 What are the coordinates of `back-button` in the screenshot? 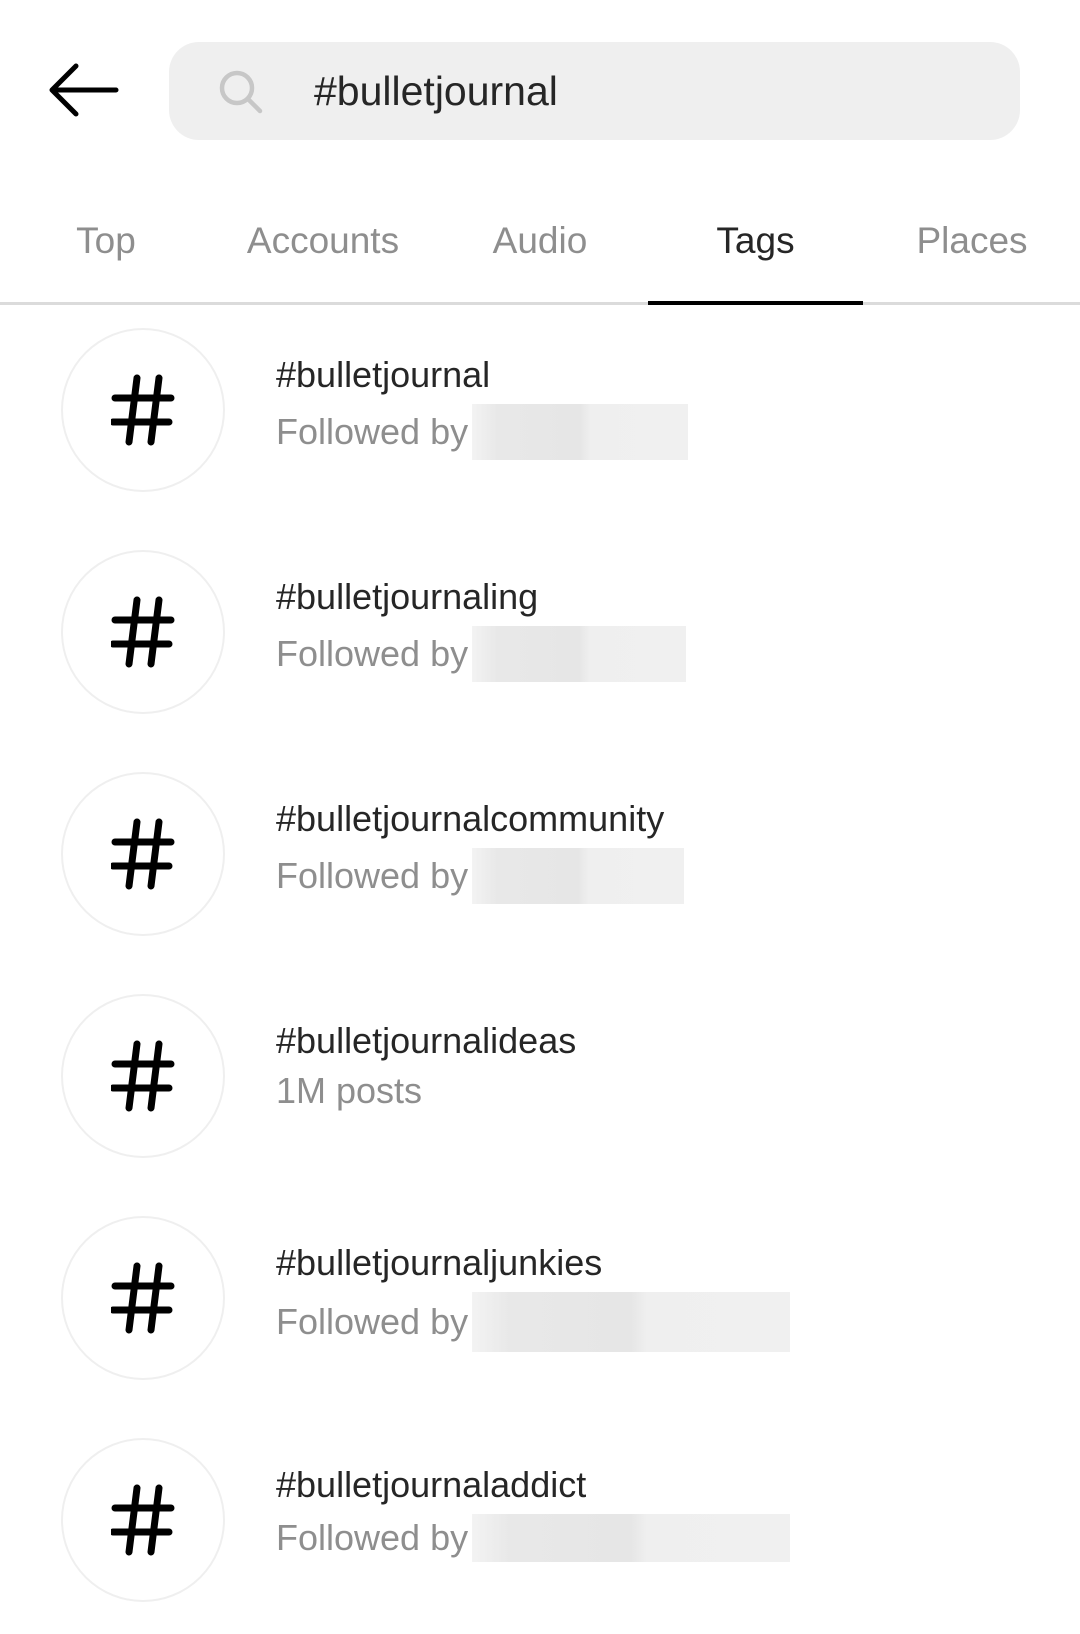 It's located at (84, 90).